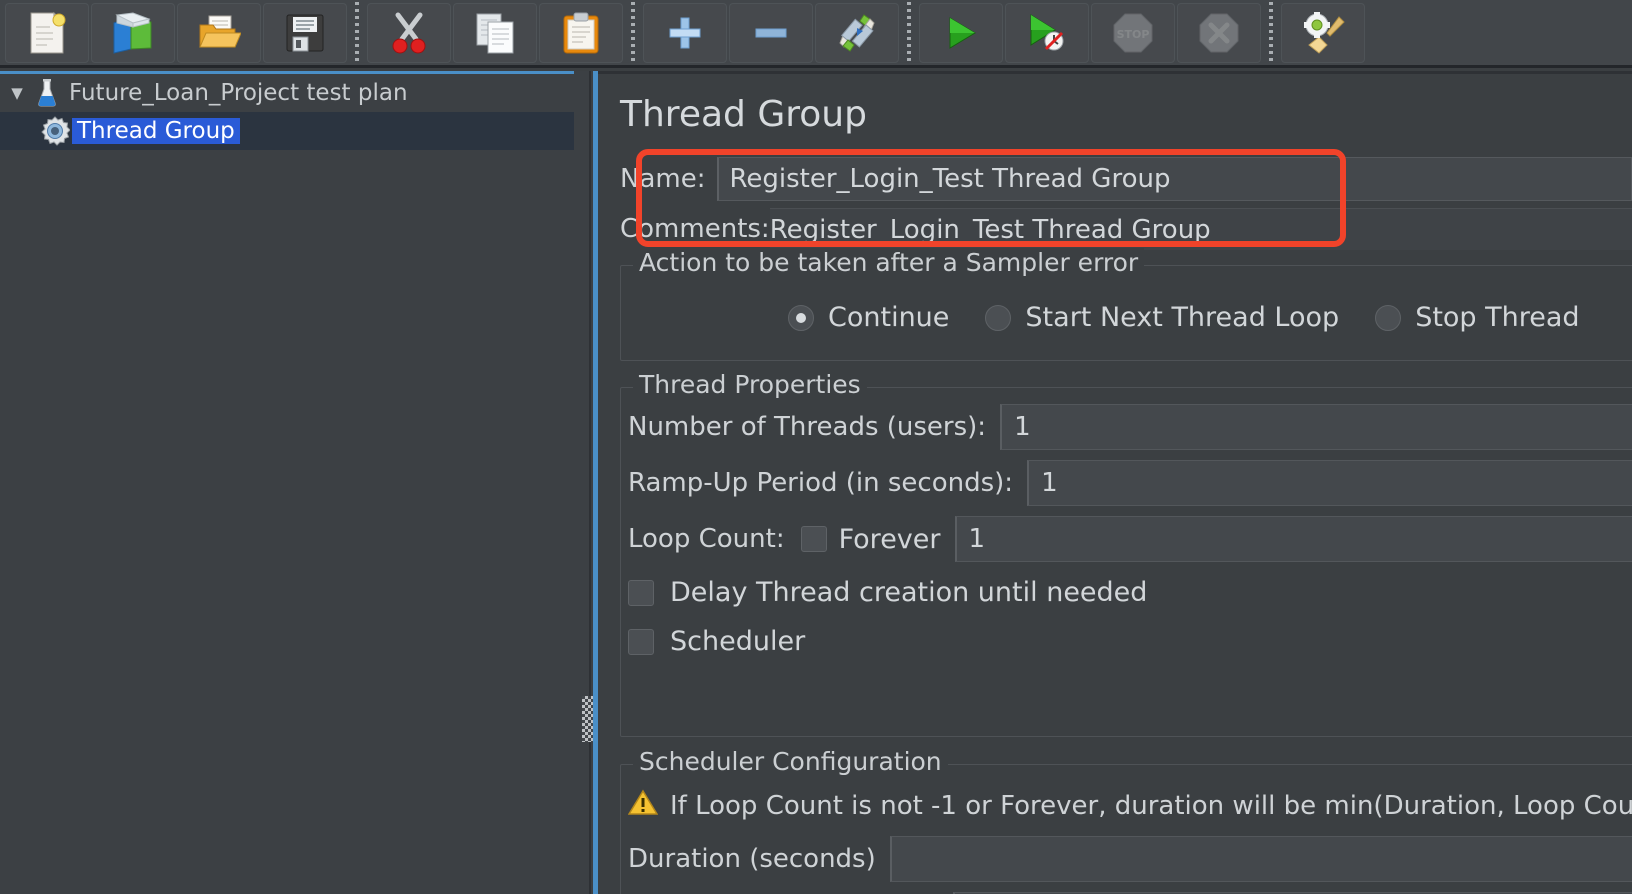 The width and height of the screenshot is (1632, 894). I want to click on radio-start-next-thread-loop-dot, so click(998, 317).